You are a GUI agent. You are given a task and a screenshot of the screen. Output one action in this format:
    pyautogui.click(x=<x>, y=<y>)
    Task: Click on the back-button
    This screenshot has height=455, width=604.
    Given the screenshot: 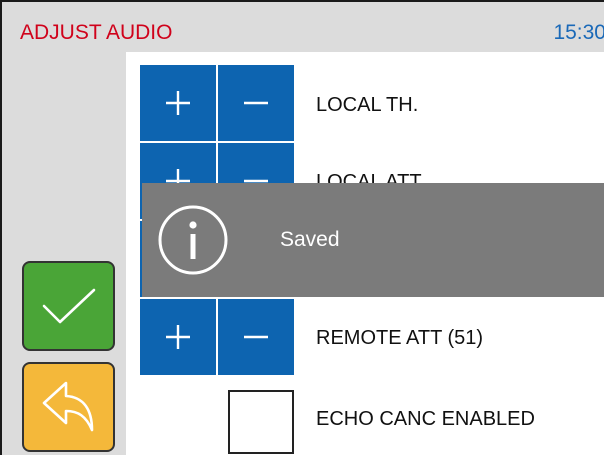 What is the action you would take?
    pyautogui.click(x=68, y=407)
    